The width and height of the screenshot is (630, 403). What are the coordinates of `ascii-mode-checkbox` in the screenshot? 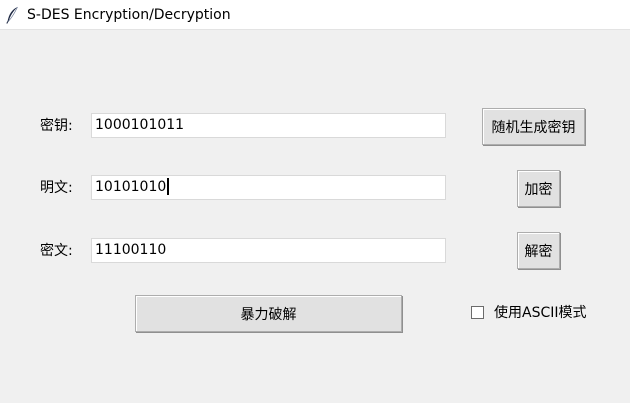 It's located at (477, 312).